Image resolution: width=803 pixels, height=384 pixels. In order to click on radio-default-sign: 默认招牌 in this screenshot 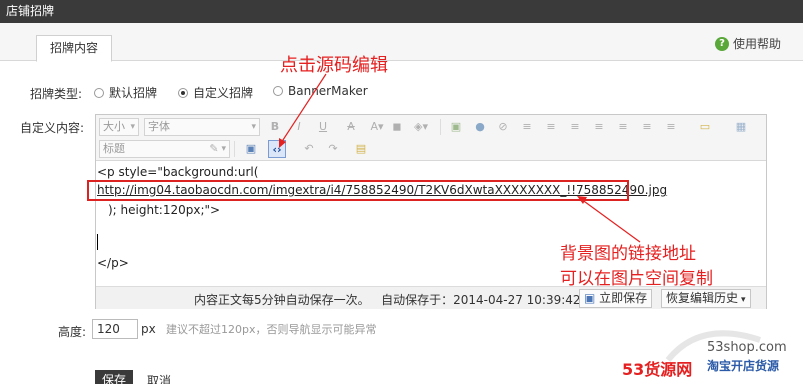, I will do `click(125, 92)`.